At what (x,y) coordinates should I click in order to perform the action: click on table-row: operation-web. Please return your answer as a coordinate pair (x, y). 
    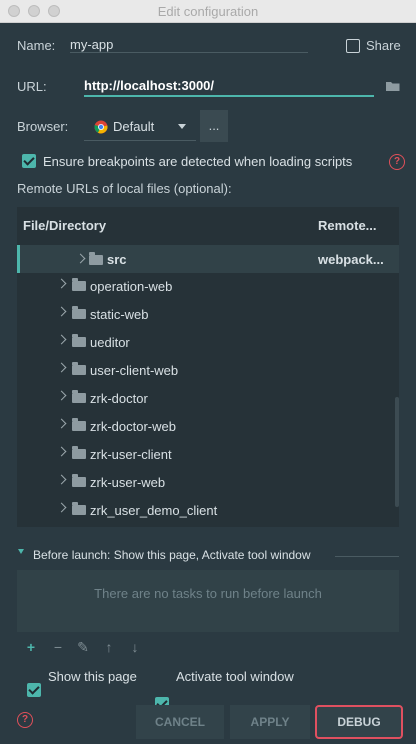
    Looking at the image, I should click on (208, 287).